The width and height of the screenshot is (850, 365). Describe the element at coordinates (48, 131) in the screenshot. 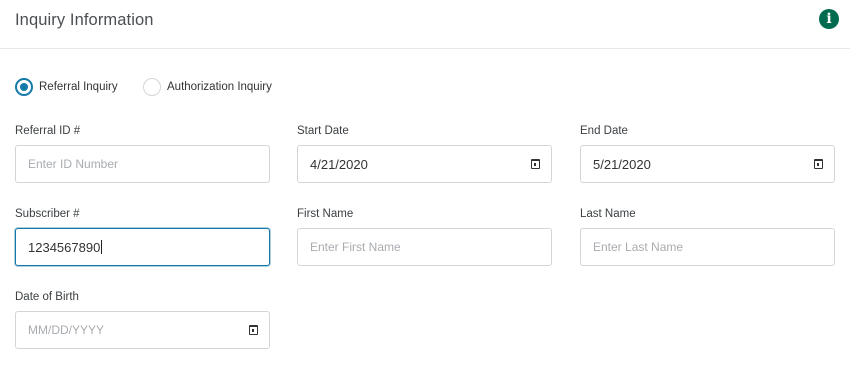

I see `referral-id-label: Referral ID #` at that location.